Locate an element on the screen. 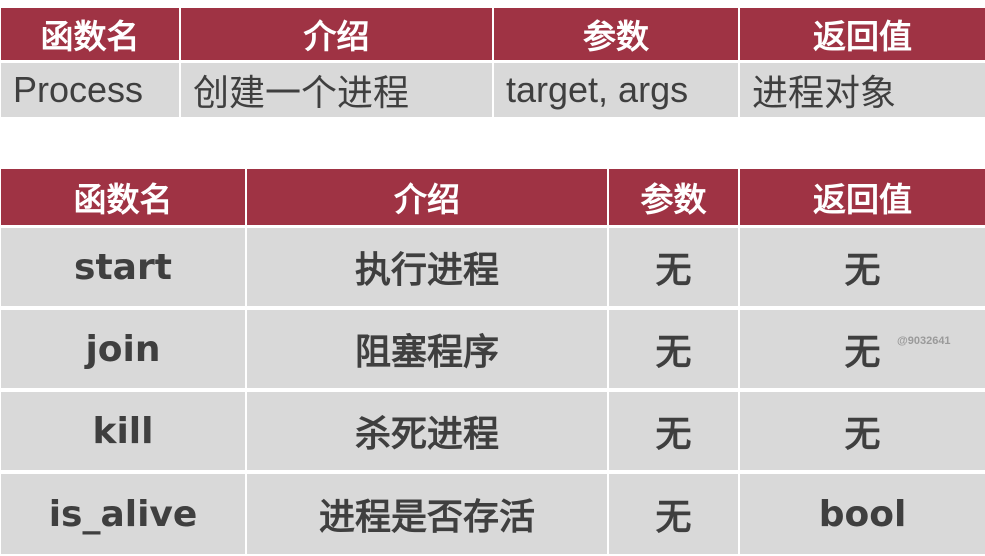 The image size is (985, 556). watermark-text: @9032641 is located at coordinates (924, 341).